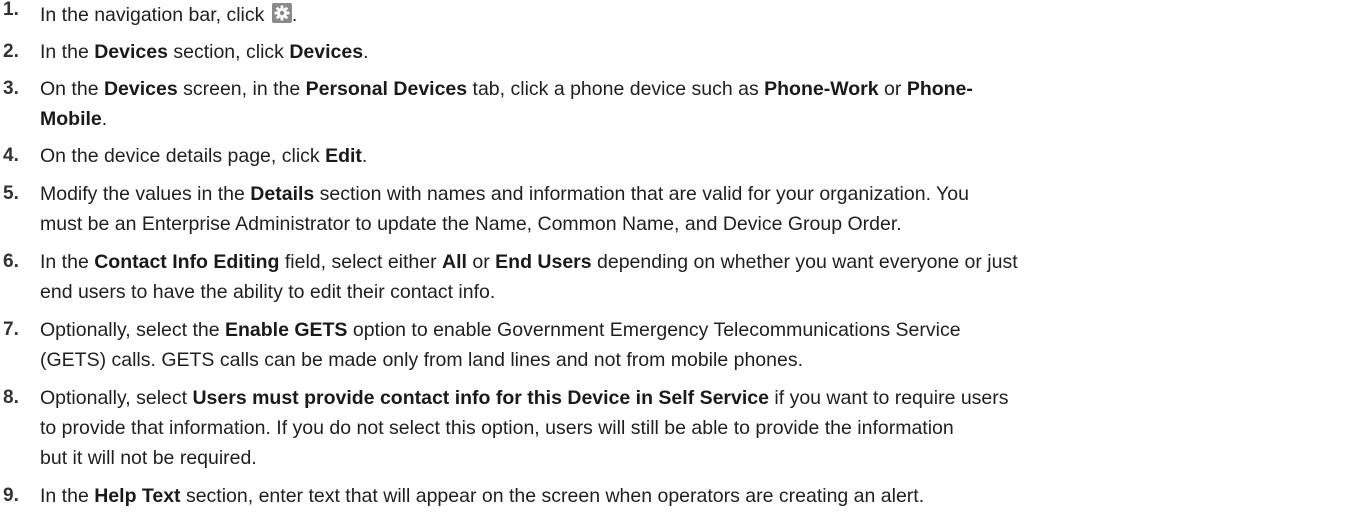  What do you see at coordinates (821, 89) in the screenshot?
I see `ui-term: Phone-Work` at bounding box center [821, 89].